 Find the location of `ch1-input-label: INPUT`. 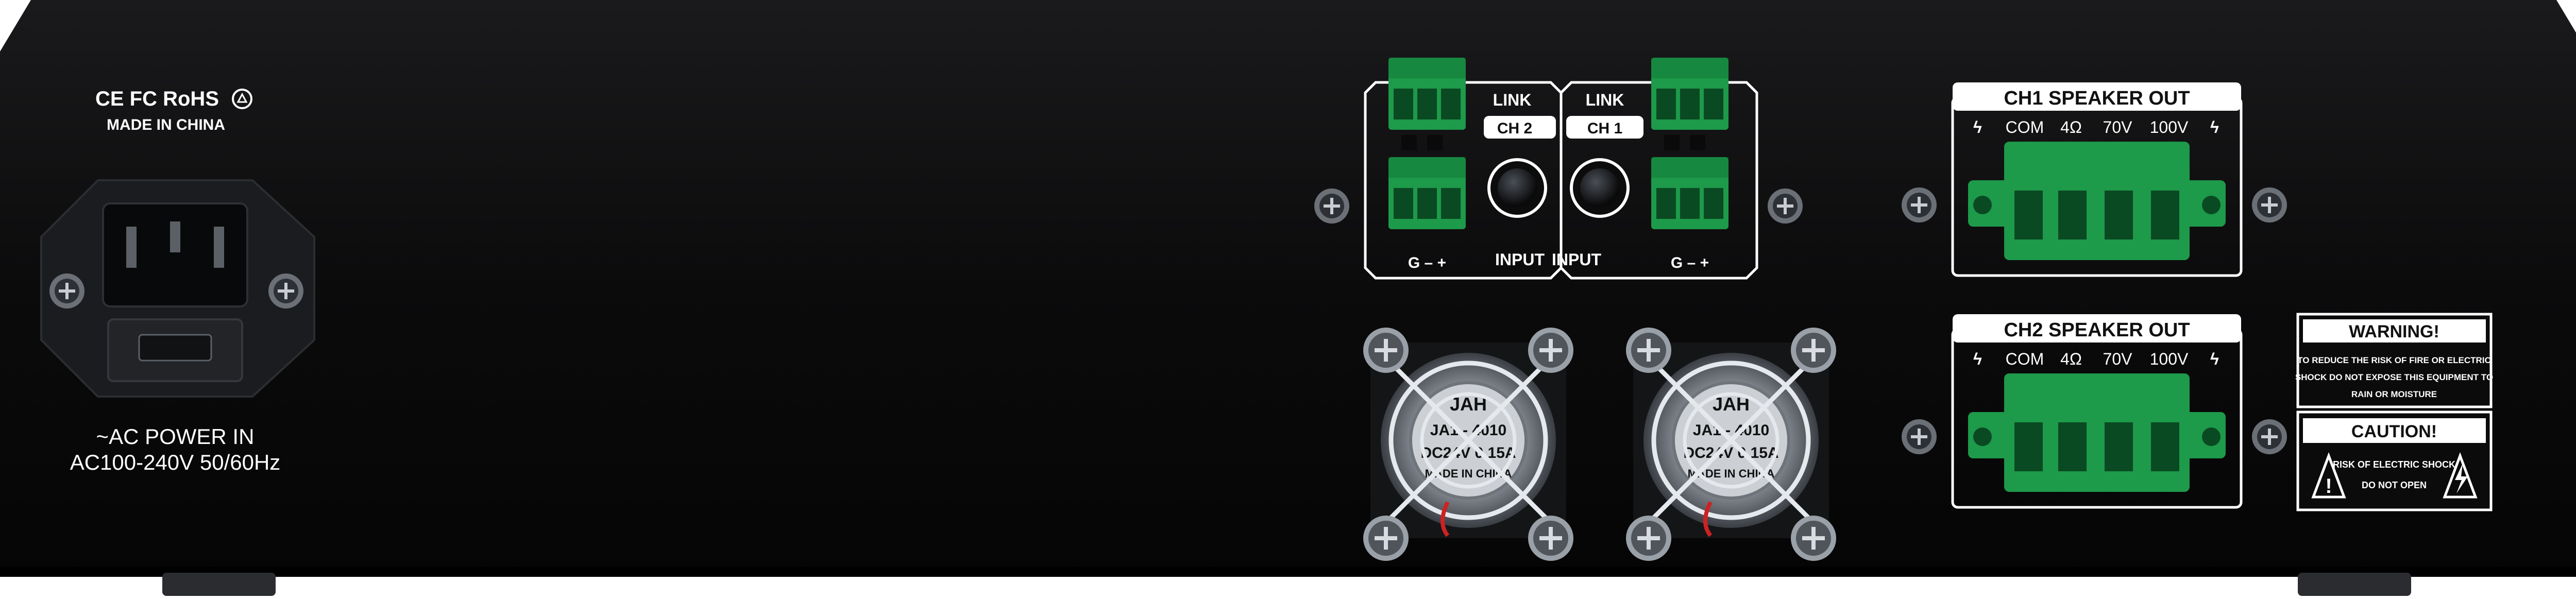

ch1-input-label: INPUT is located at coordinates (1576, 259).